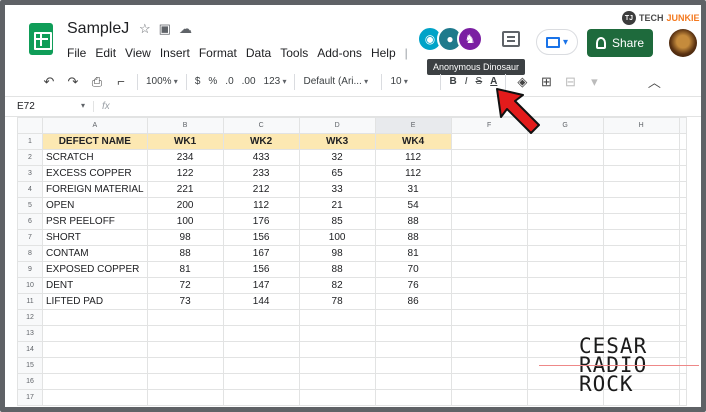 The image size is (706, 412). What do you see at coordinates (95, 301) in the screenshot?
I see `cell: LIFTED PAD` at bounding box center [95, 301].